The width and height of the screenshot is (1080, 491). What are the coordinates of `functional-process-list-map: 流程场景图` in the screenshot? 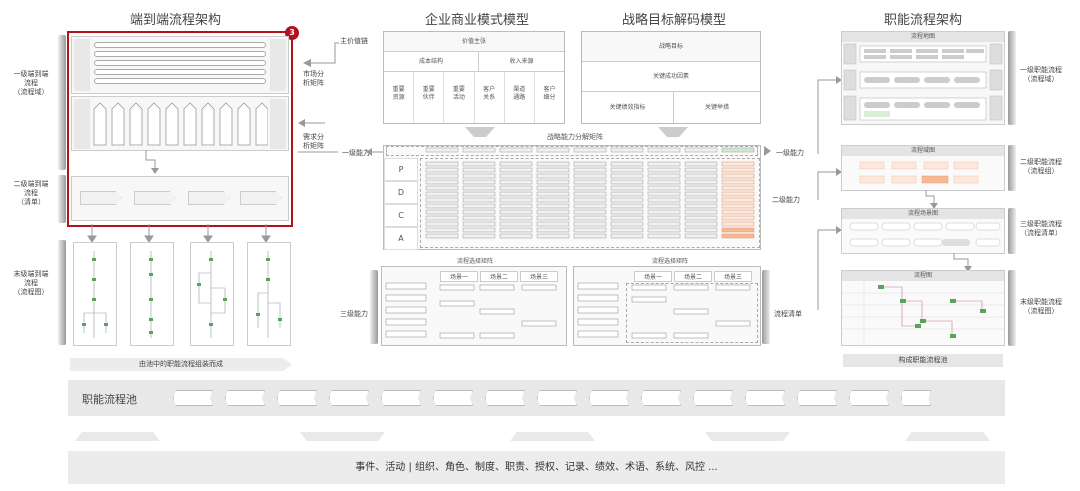 It's located at (923, 231).